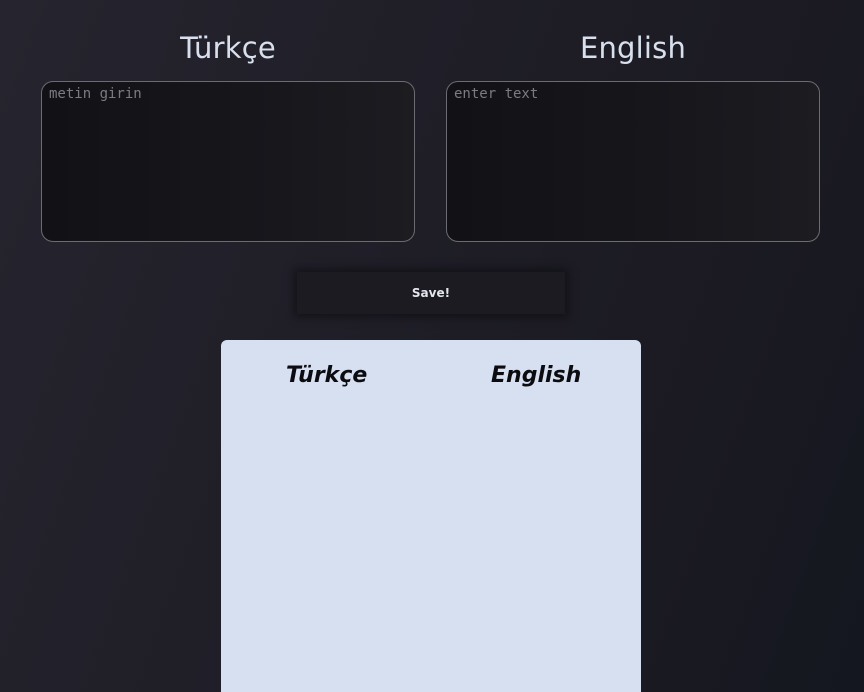  I want to click on english-text-input, so click(633, 161).